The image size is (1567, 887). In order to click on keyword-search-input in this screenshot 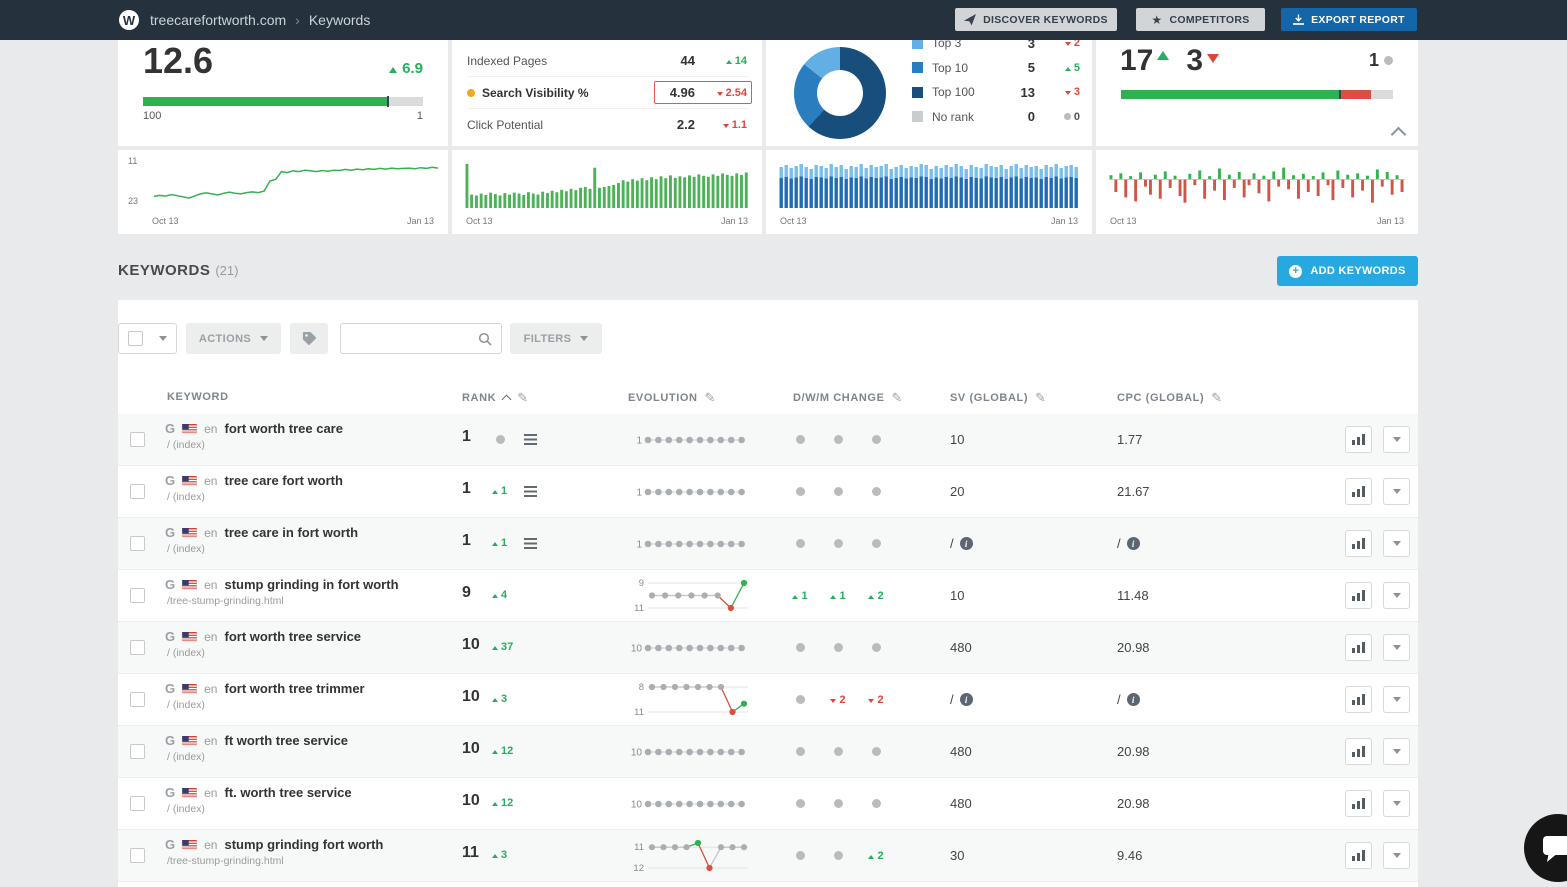, I will do `click(414, 338)`.